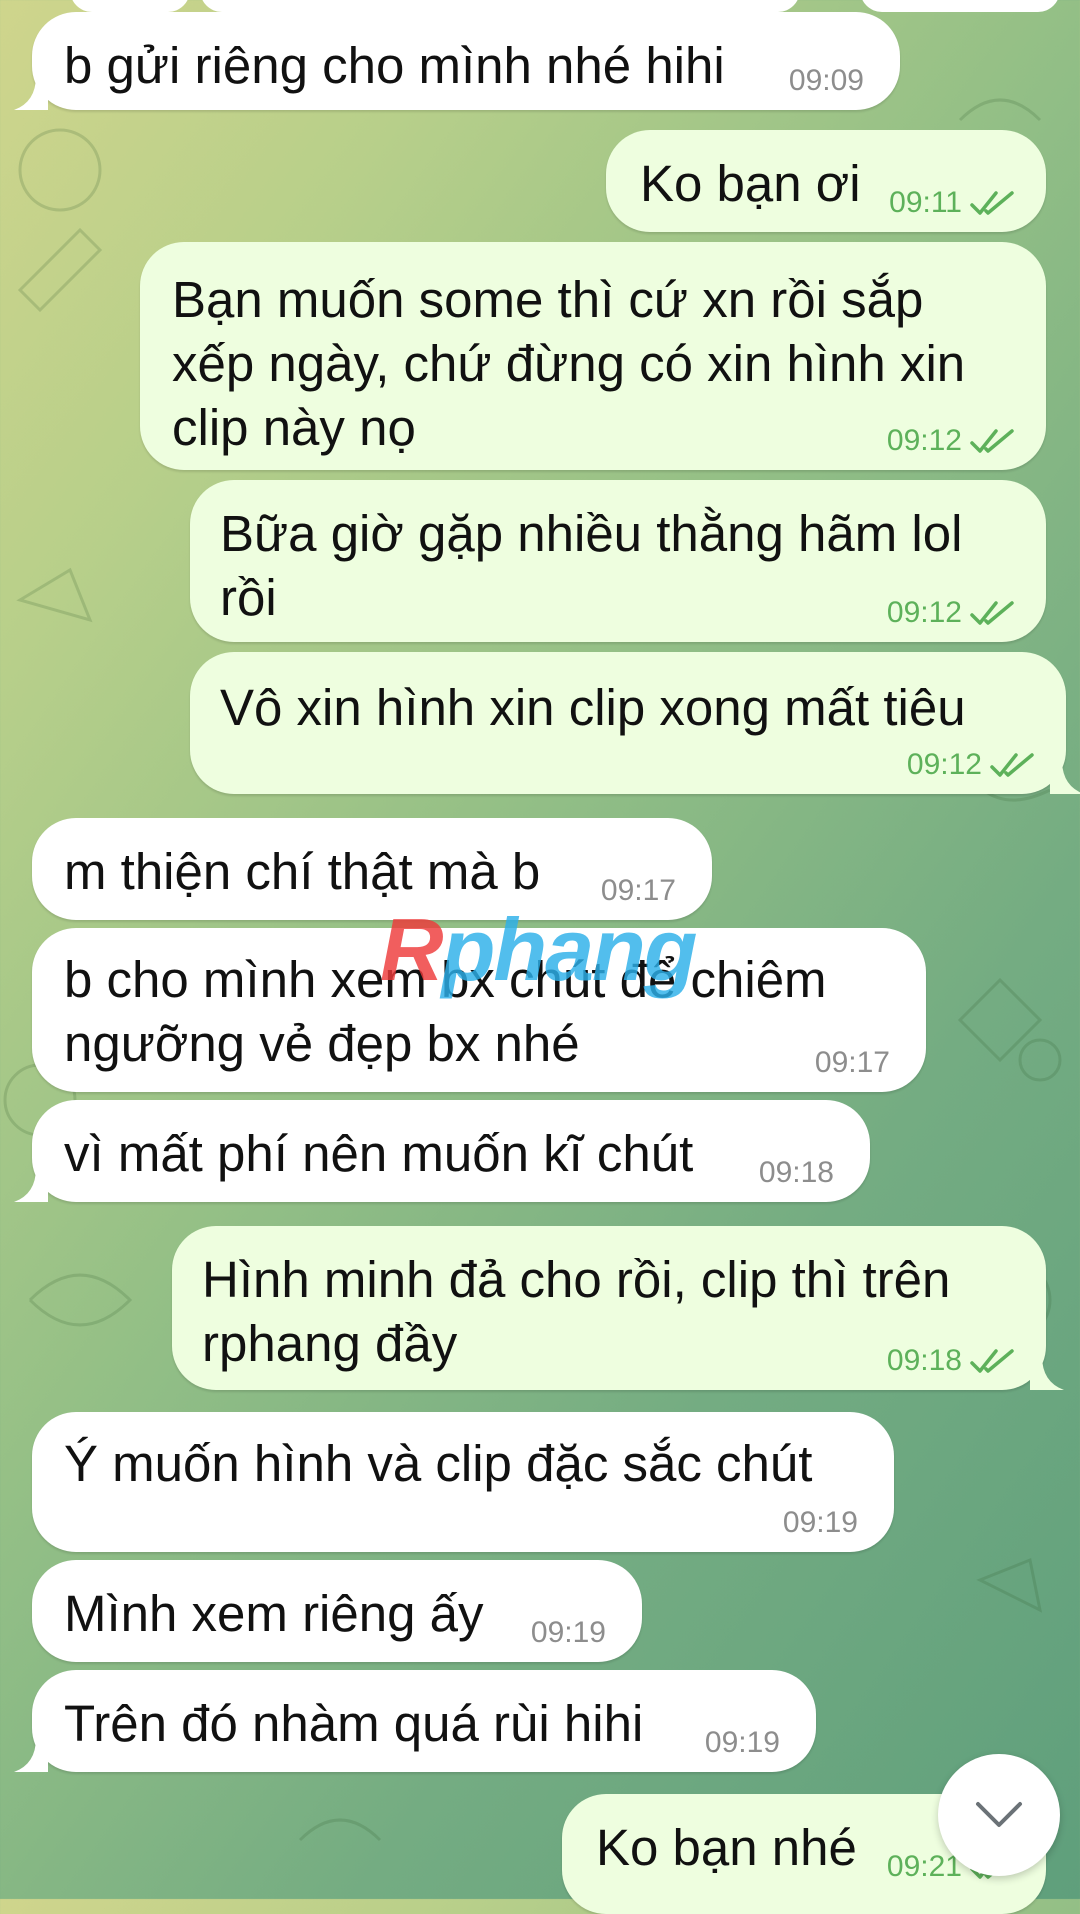 The width and height of the screenshot is (1080, 1914). Describe the element at coordinates (826, 181) in the screenshot. I see `outgoing-message: Ko bạn ơi 09:11` at that location.